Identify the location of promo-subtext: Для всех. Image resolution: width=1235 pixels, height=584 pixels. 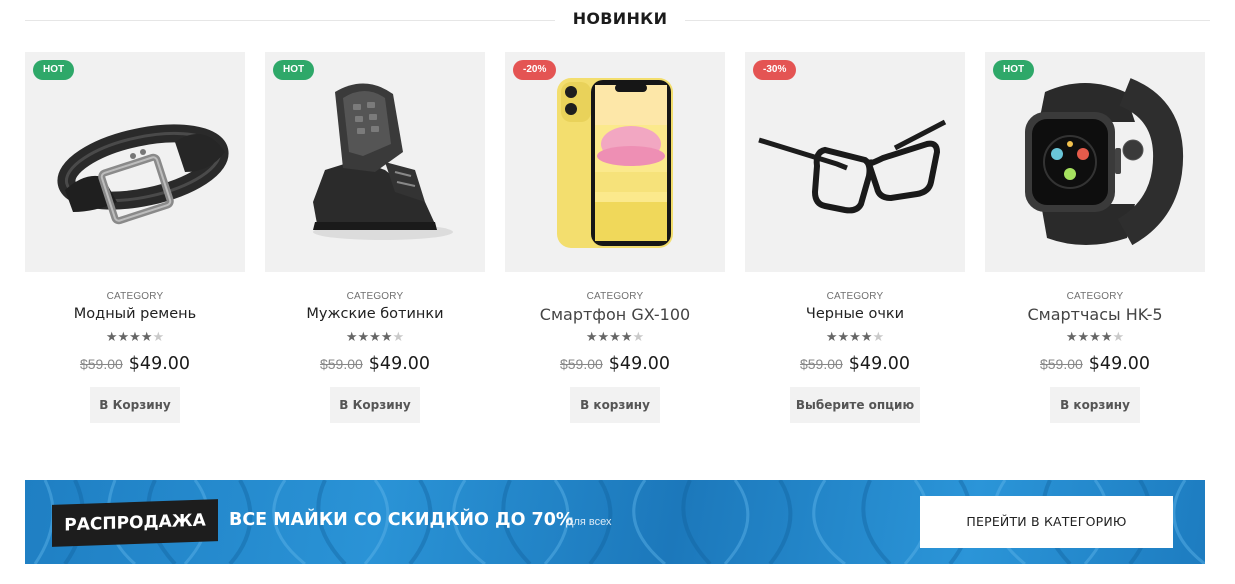
(589, 522).